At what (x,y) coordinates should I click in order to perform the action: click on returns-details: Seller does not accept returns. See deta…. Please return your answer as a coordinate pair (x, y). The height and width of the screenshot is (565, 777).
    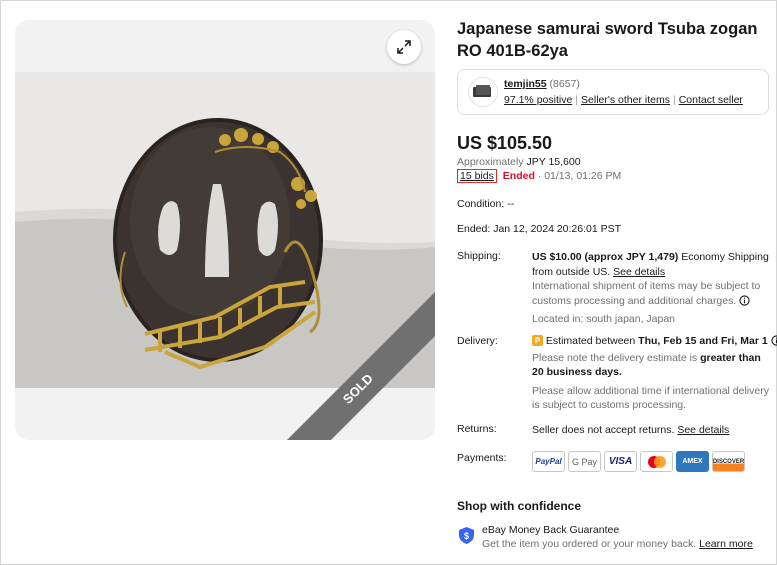
    Looking at the image, I should click on (650, 430).